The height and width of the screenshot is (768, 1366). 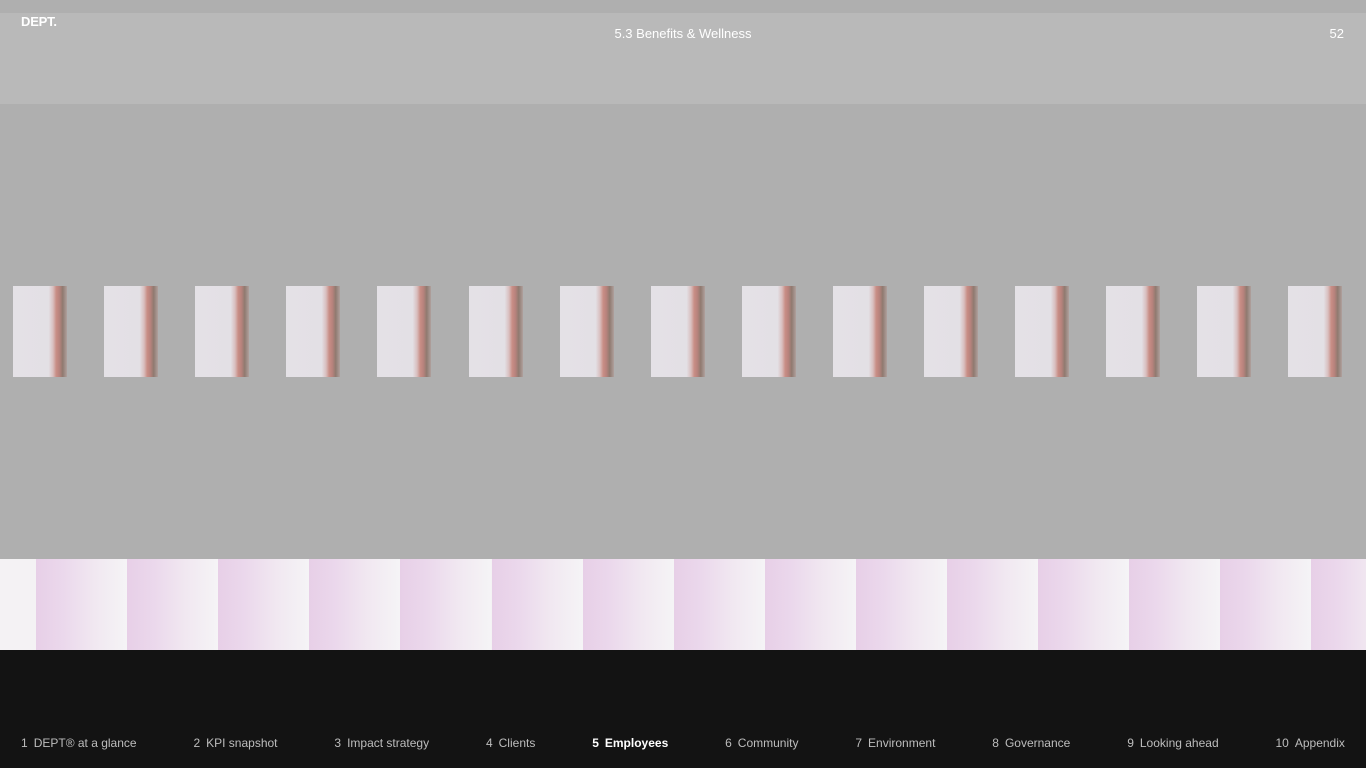 What do you see at coordinates (683, 33) in the screenshot?
I see `section-title: 5.3 Benefits & Wellness` at bounding box center [683, 33].